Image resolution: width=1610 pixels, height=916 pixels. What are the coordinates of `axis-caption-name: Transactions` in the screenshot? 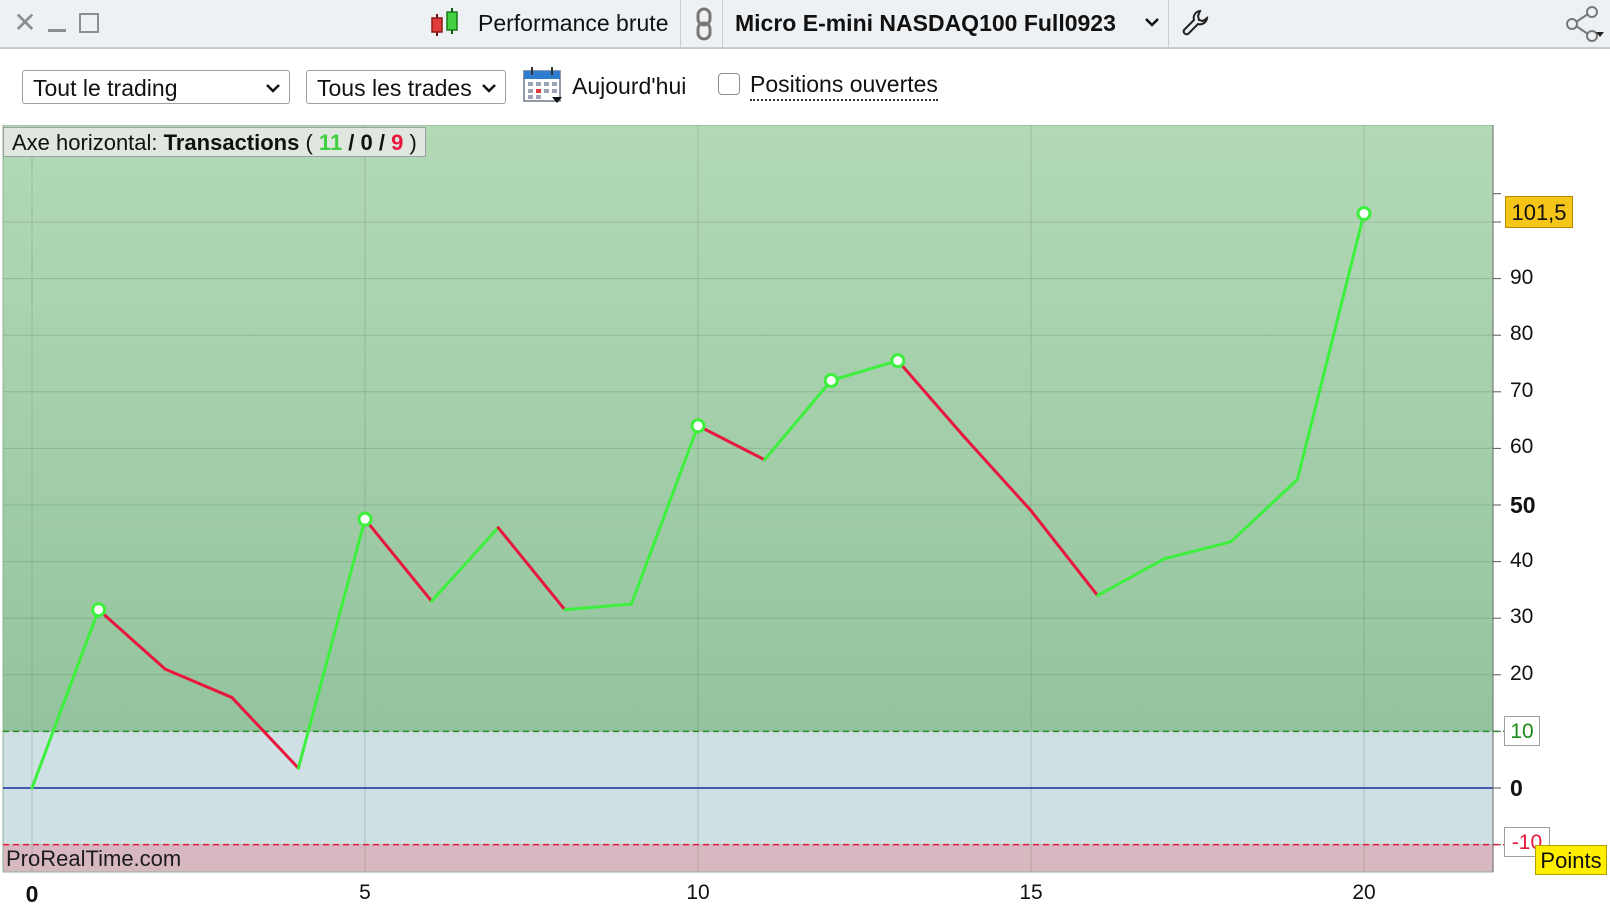 It's located at (231, 142).